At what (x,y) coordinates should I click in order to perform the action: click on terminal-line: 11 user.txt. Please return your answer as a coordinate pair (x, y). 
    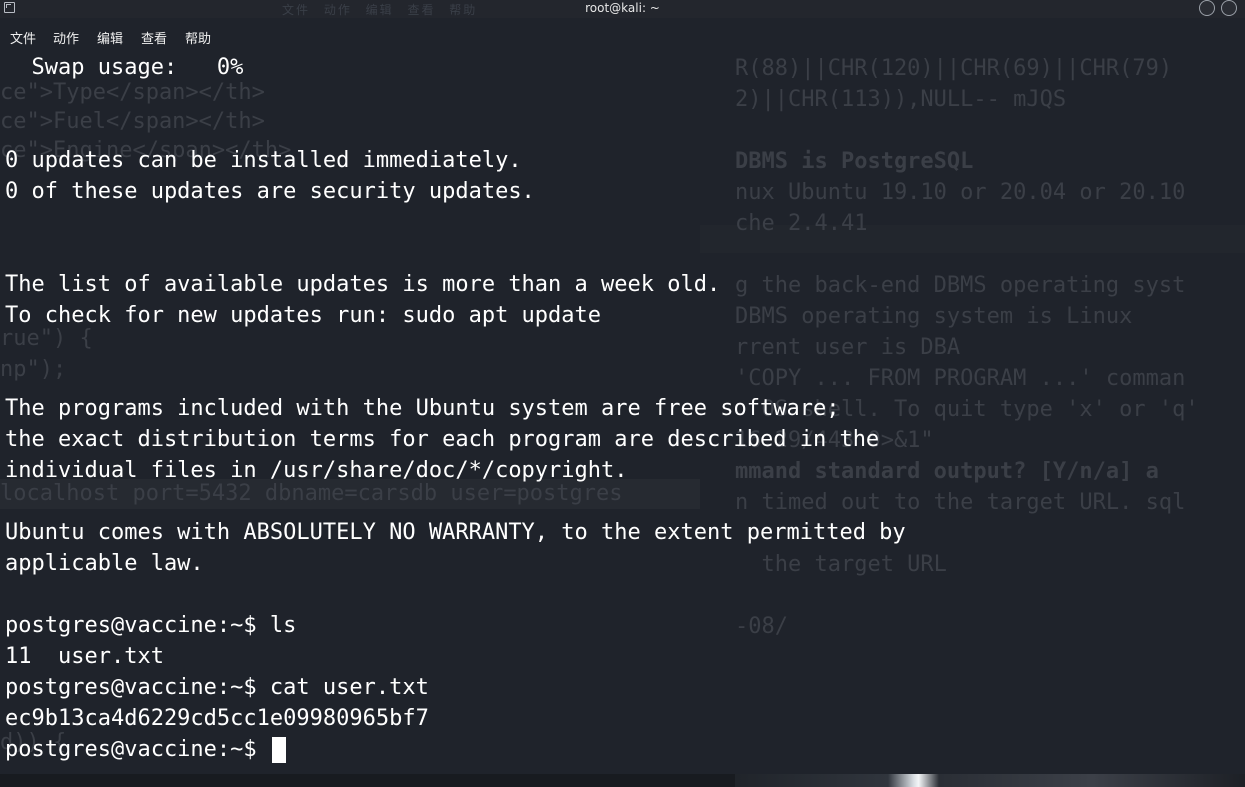
    Looking at the image, I should click on (84, 656).